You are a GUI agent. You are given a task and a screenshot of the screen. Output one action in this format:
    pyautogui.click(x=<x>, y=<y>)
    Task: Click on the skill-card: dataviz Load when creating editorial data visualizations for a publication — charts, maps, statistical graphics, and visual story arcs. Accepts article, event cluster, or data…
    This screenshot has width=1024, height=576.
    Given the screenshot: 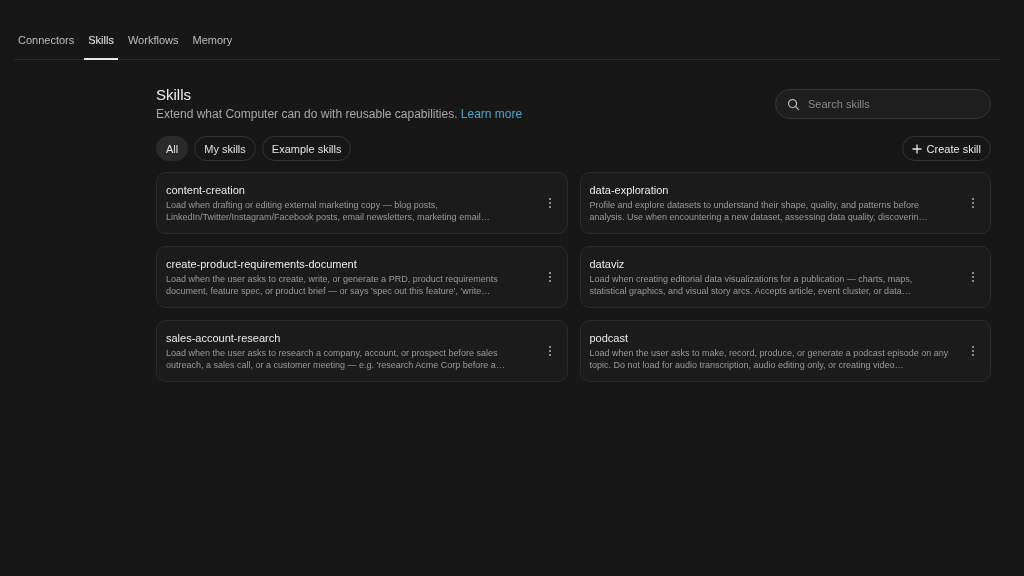 What is the action you would take?
    pyautogui.click(x=785, y=277)
    